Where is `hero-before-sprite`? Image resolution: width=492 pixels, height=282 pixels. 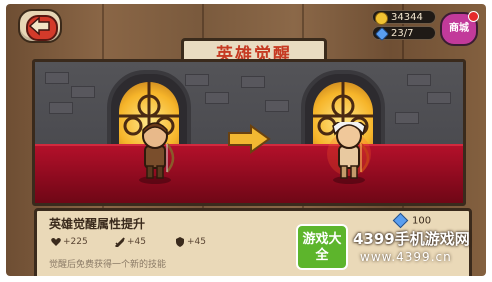 hero-before-sprite is located at coordinates (157, 153).